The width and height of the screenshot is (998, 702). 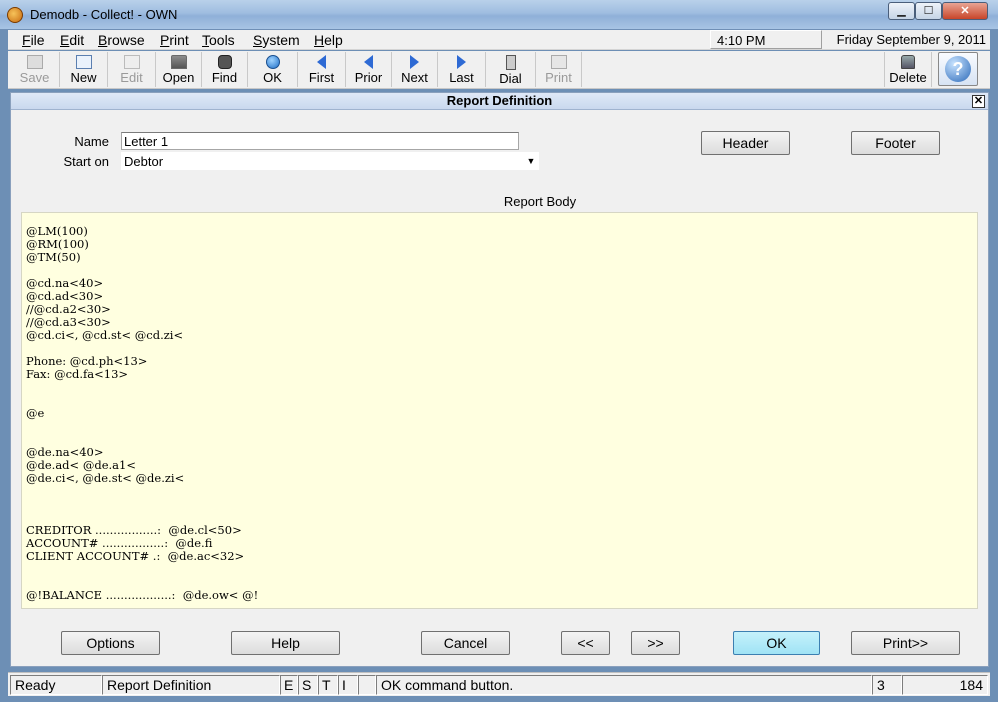 What do you see at coordinates (461, 62) in the screenshot?
I see `last-record-icon` at bounding box center [461, 62].